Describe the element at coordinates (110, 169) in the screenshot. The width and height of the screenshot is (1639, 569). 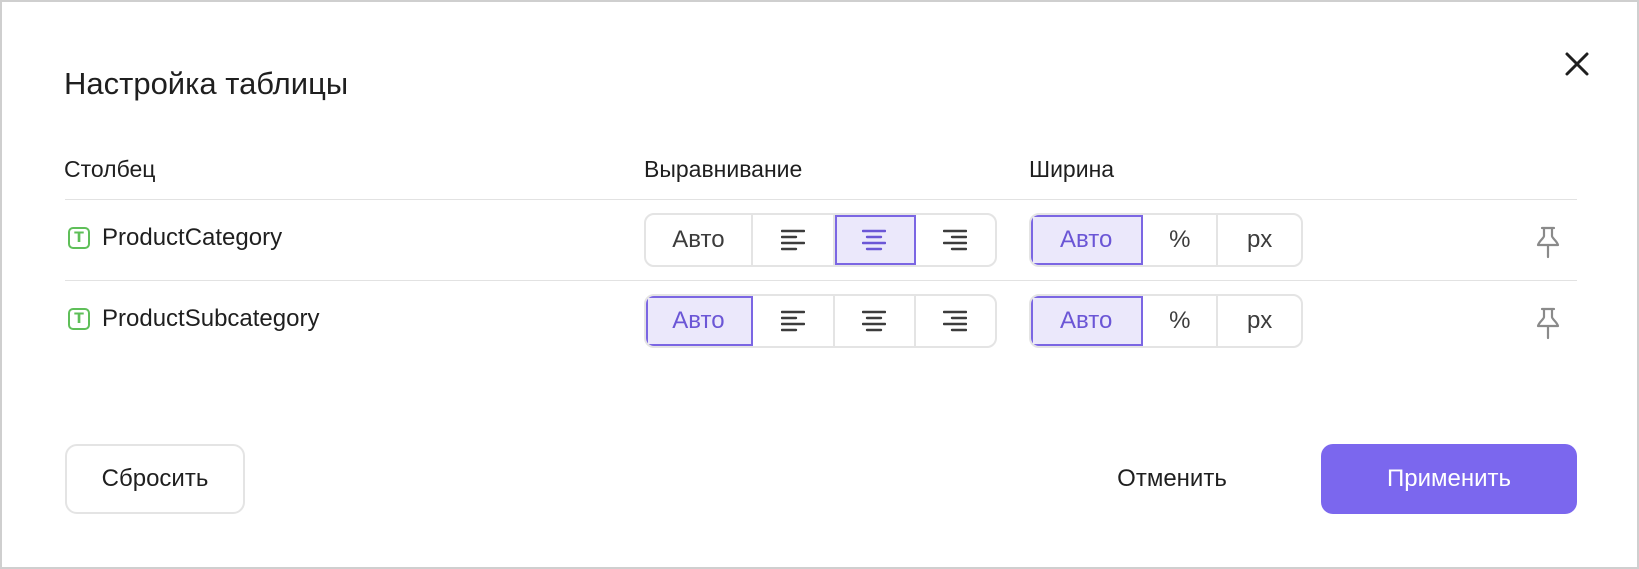
I see `column-header-column: Столбец` at that location.